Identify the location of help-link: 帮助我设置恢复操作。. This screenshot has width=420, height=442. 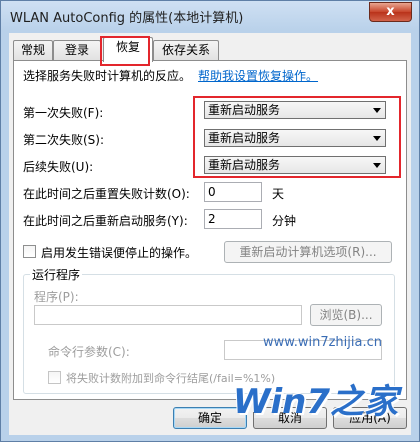
(258, 75).